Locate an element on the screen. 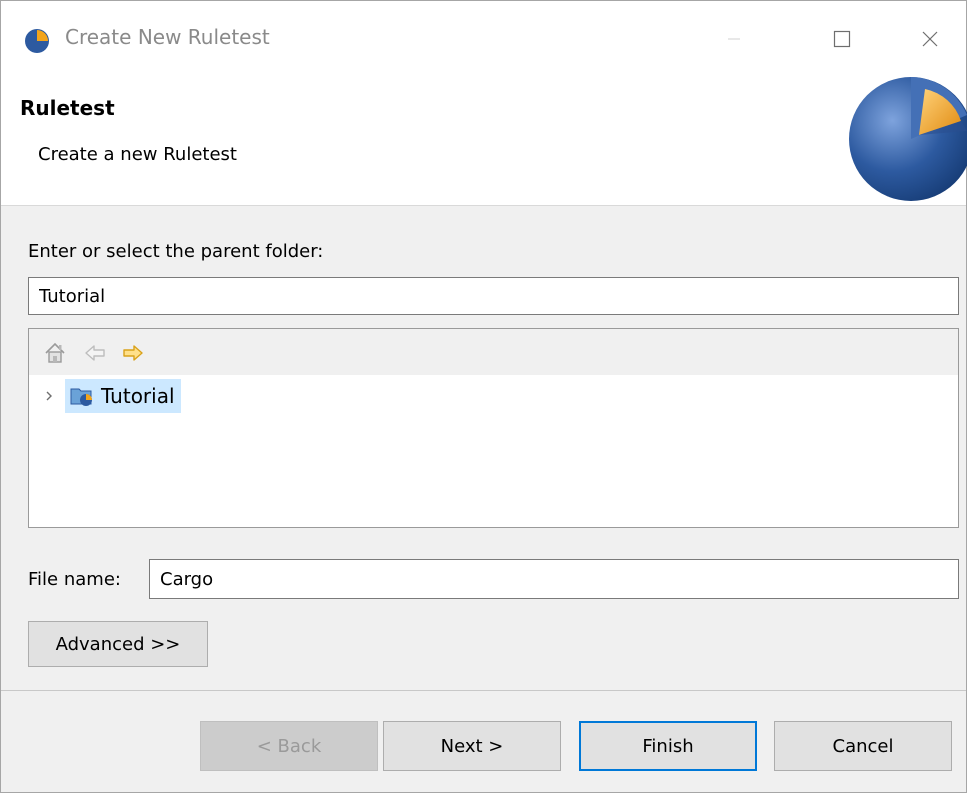  project-folder-icon is located at coordinates (81, 397).